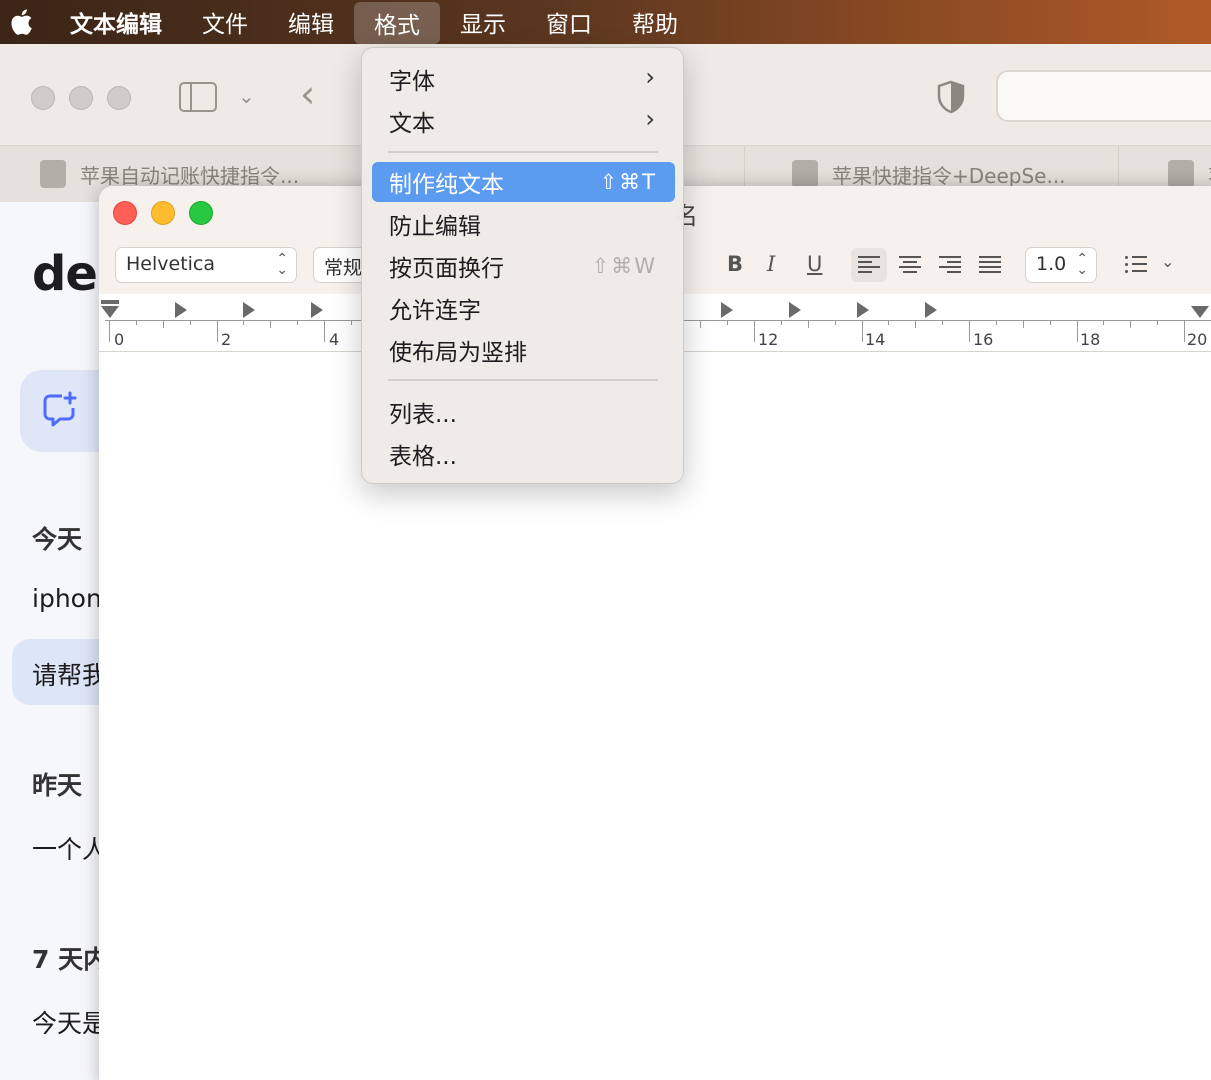  I want to click on align-right-icon, so click(950, 265).